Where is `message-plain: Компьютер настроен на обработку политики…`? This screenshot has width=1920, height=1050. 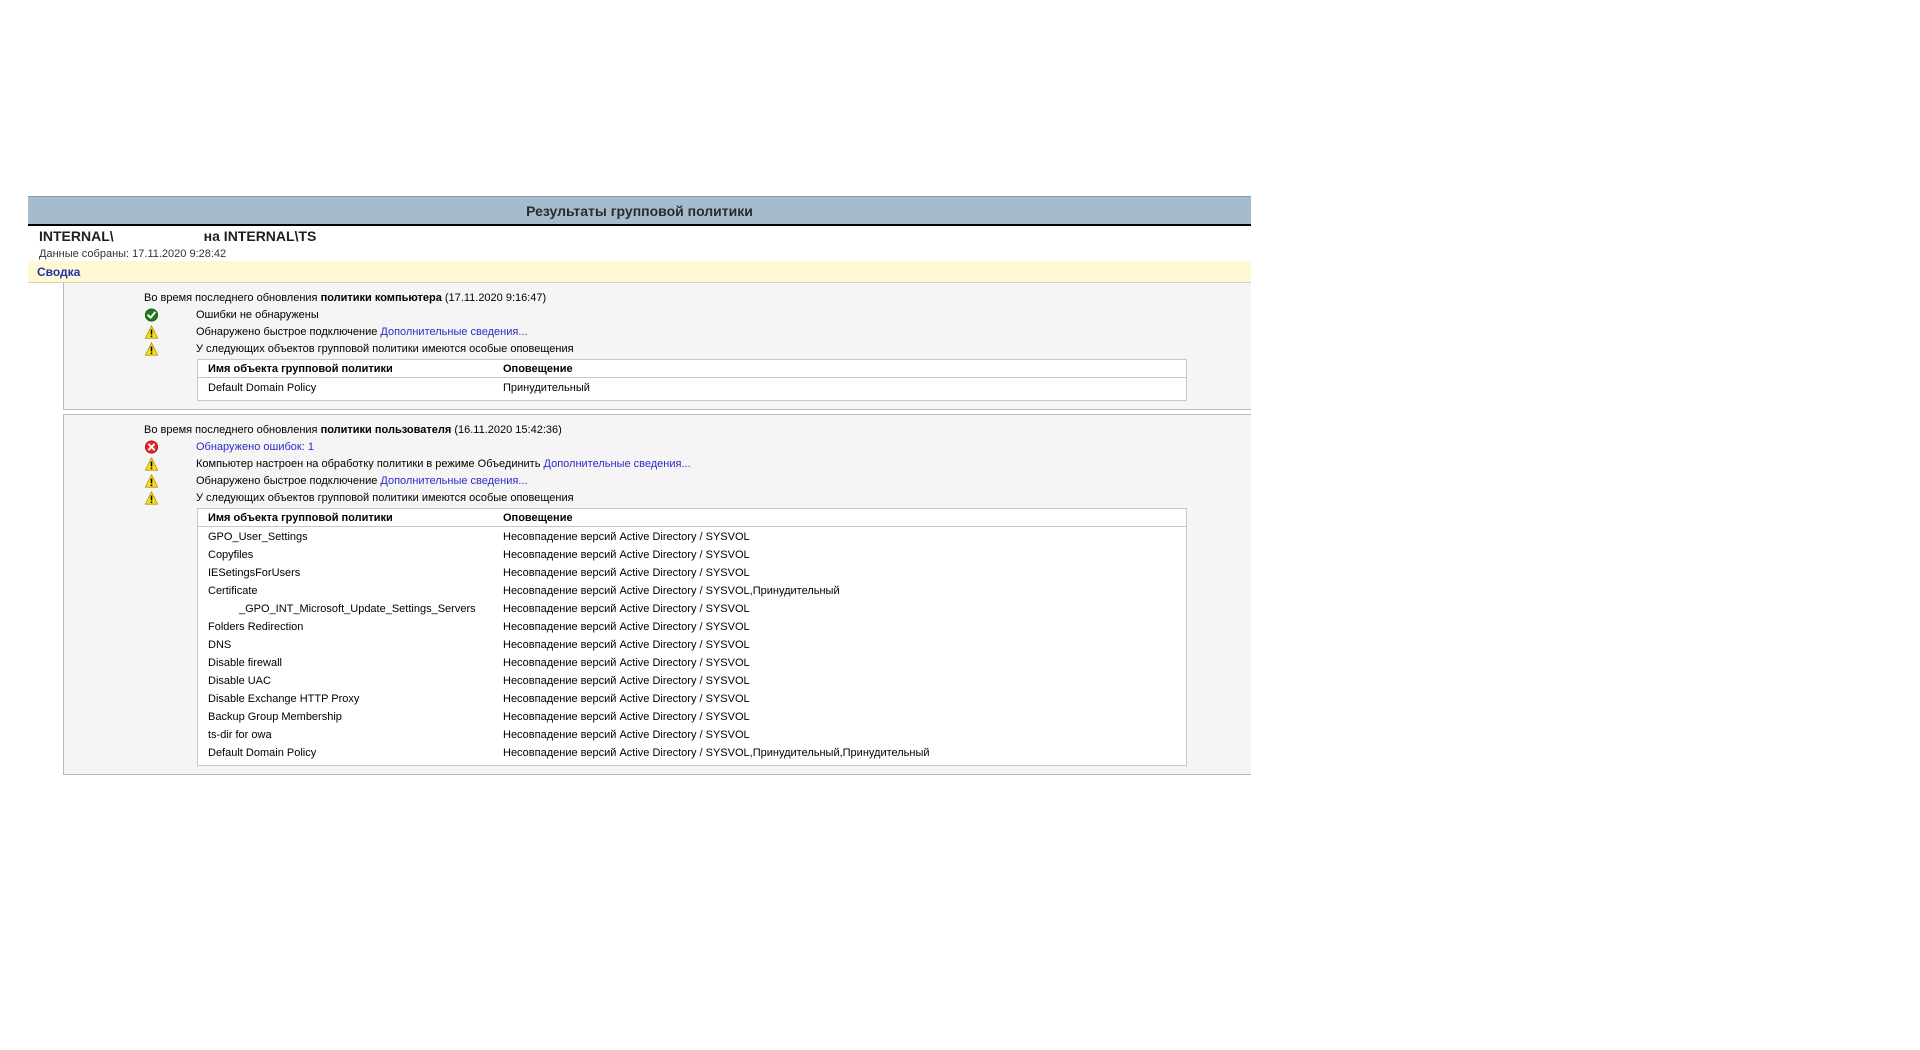
message-plain: Компьютер настроен на обработку политики… is located at coordinates (370, 463).